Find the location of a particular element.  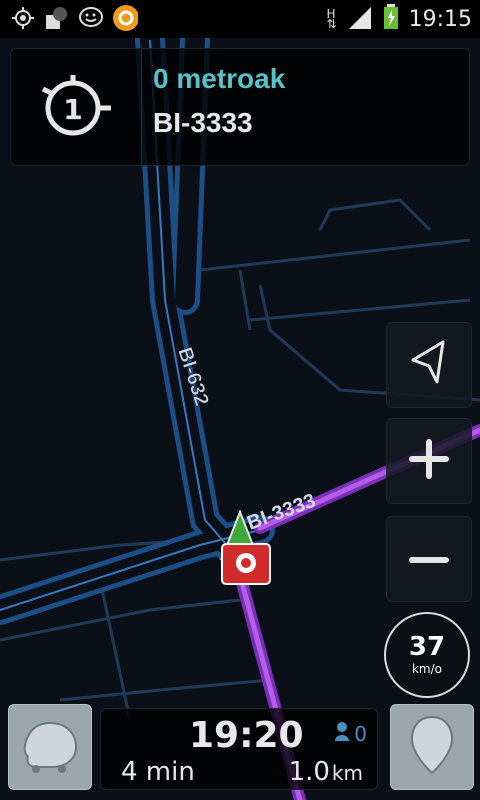

waze-icon is located at coordinates (91, 18).